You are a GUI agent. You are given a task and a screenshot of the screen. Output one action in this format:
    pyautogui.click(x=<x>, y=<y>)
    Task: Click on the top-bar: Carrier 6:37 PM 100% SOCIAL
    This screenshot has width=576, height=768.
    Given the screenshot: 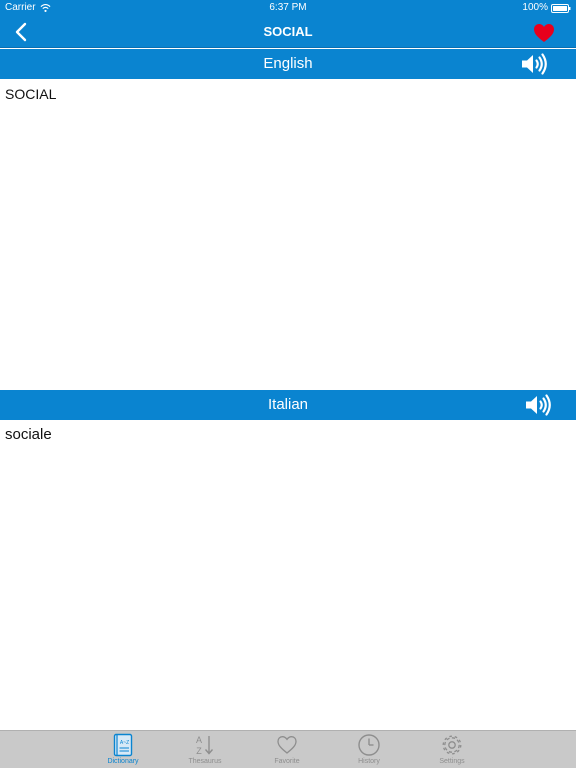 What is the action you would take?
    pyautogui.click(x=288, y=24)
    